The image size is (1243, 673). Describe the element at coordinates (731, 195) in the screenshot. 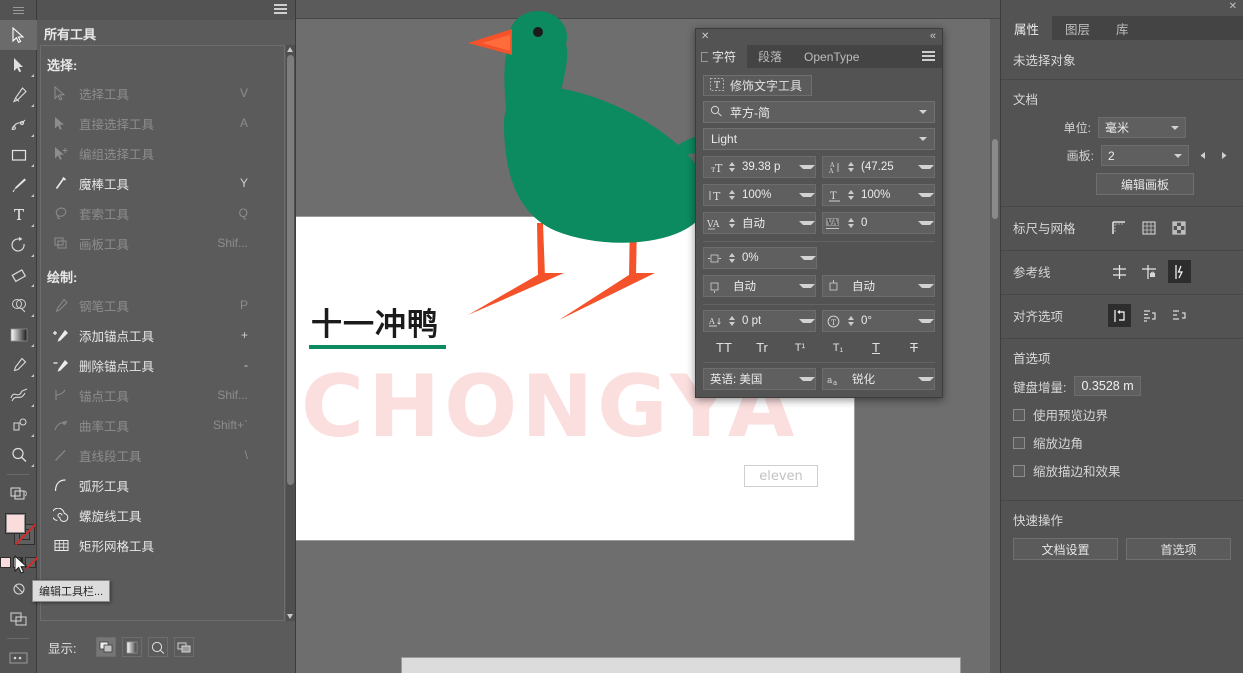

I see `vertical-scale-stepper` at that location.